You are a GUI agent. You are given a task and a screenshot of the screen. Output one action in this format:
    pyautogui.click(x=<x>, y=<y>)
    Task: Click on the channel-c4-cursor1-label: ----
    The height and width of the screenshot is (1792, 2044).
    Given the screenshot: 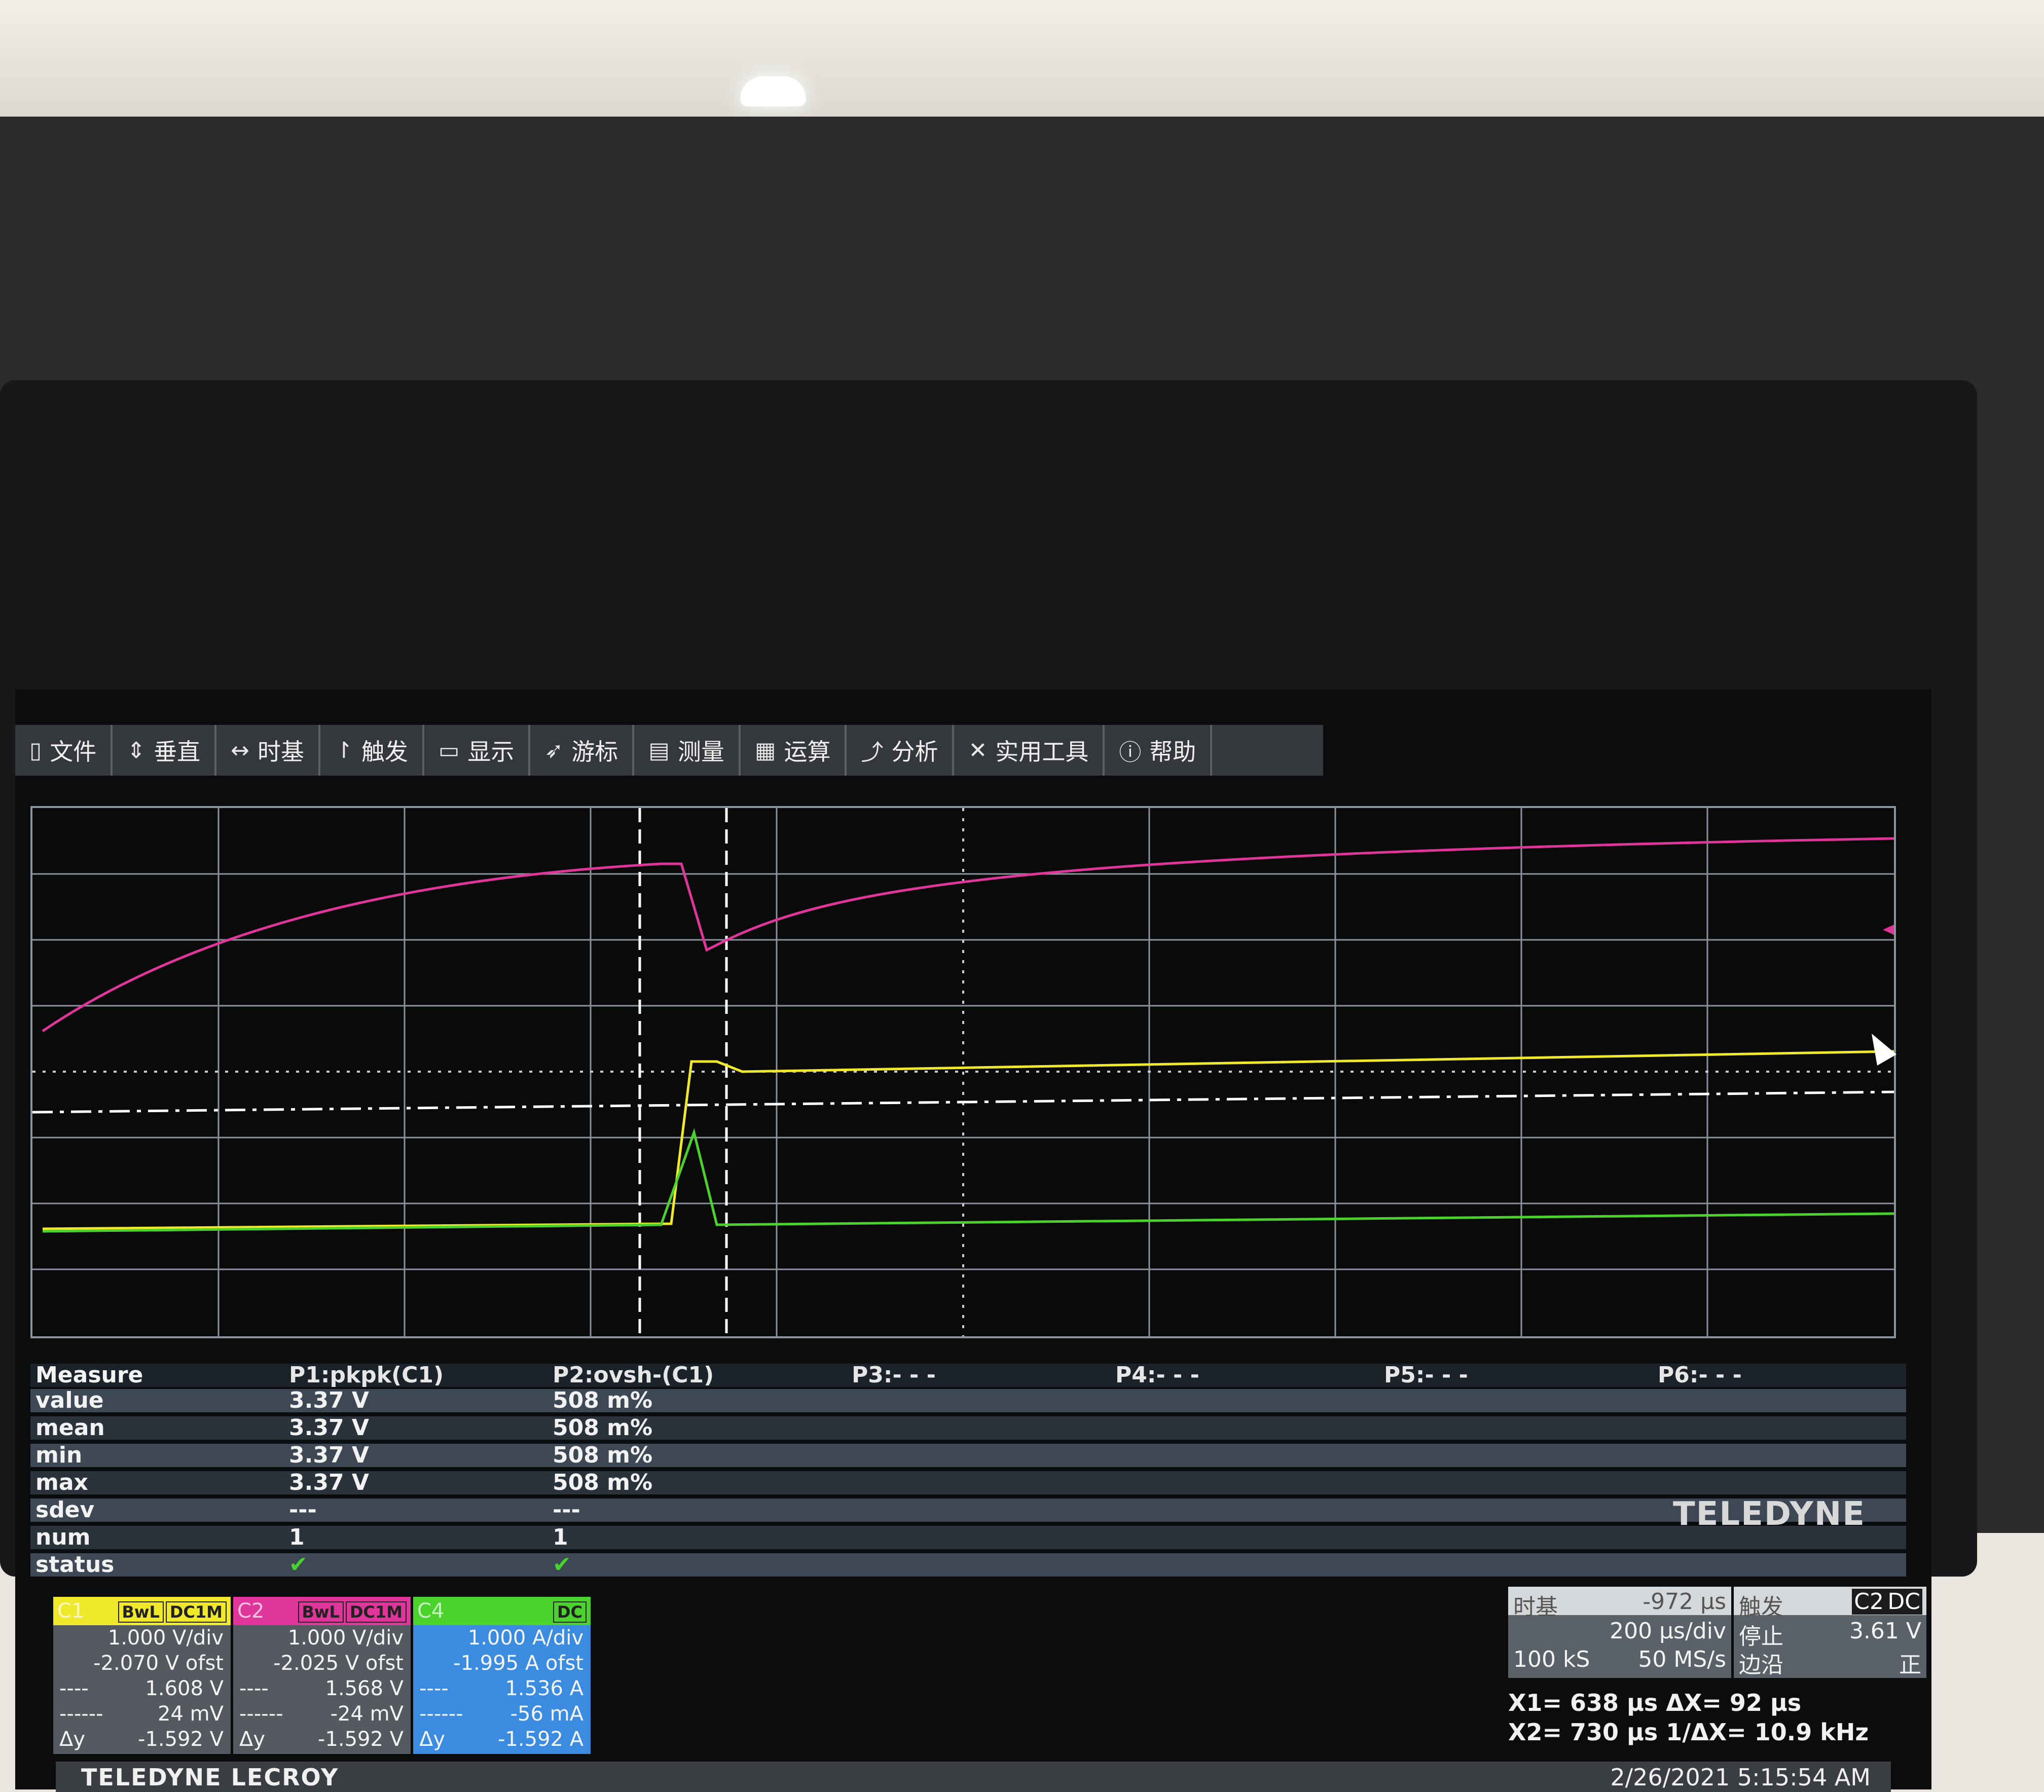 What is the action you would take?
    pyautogui.click(x=434, y=1688)
    